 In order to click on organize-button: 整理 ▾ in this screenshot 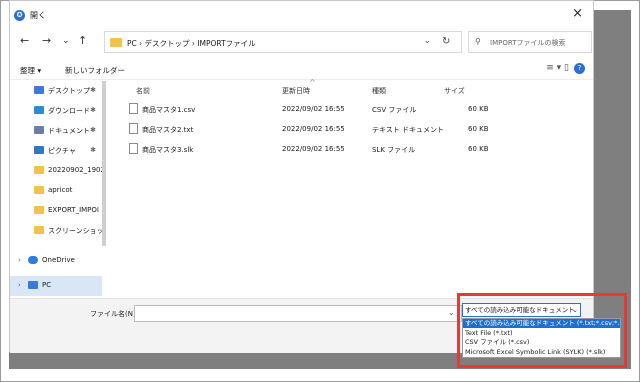, I will do `click(30, 70)`.